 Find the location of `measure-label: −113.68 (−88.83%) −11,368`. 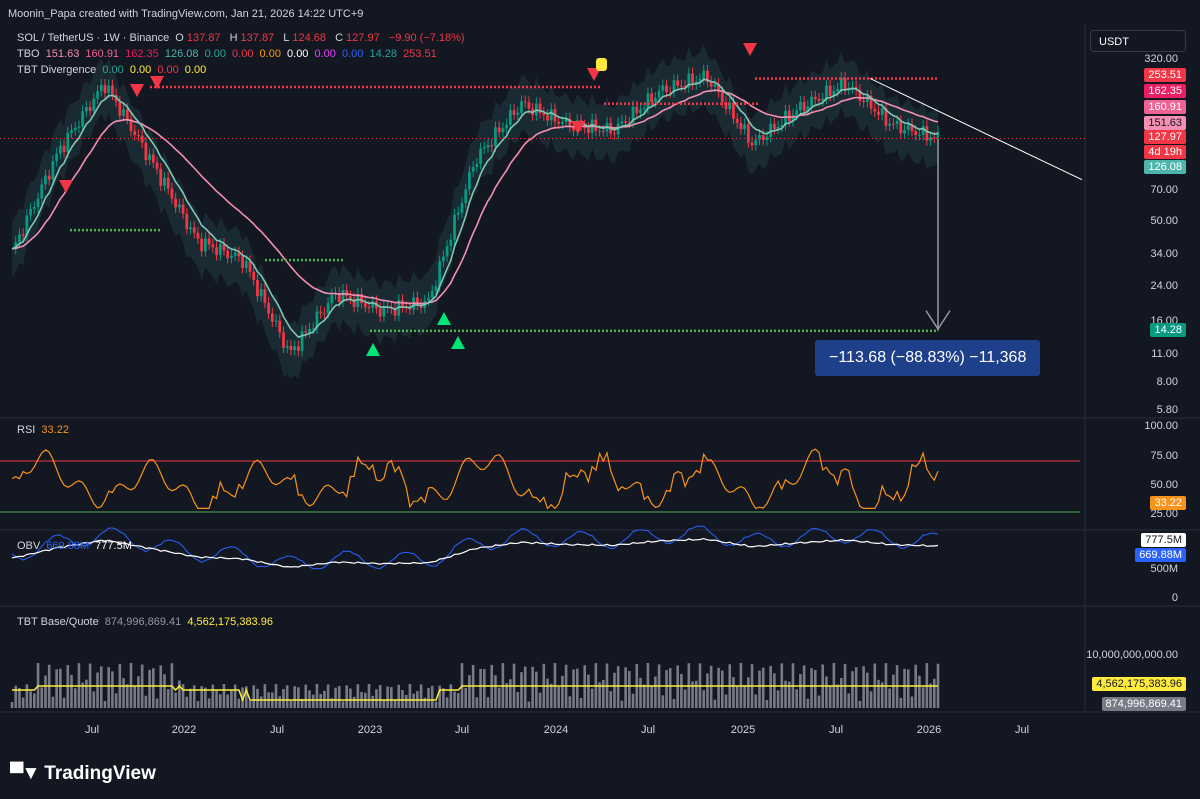

measure-label: −113.68 (−88.83%) −11,368 is located at coordinates (928, 358).